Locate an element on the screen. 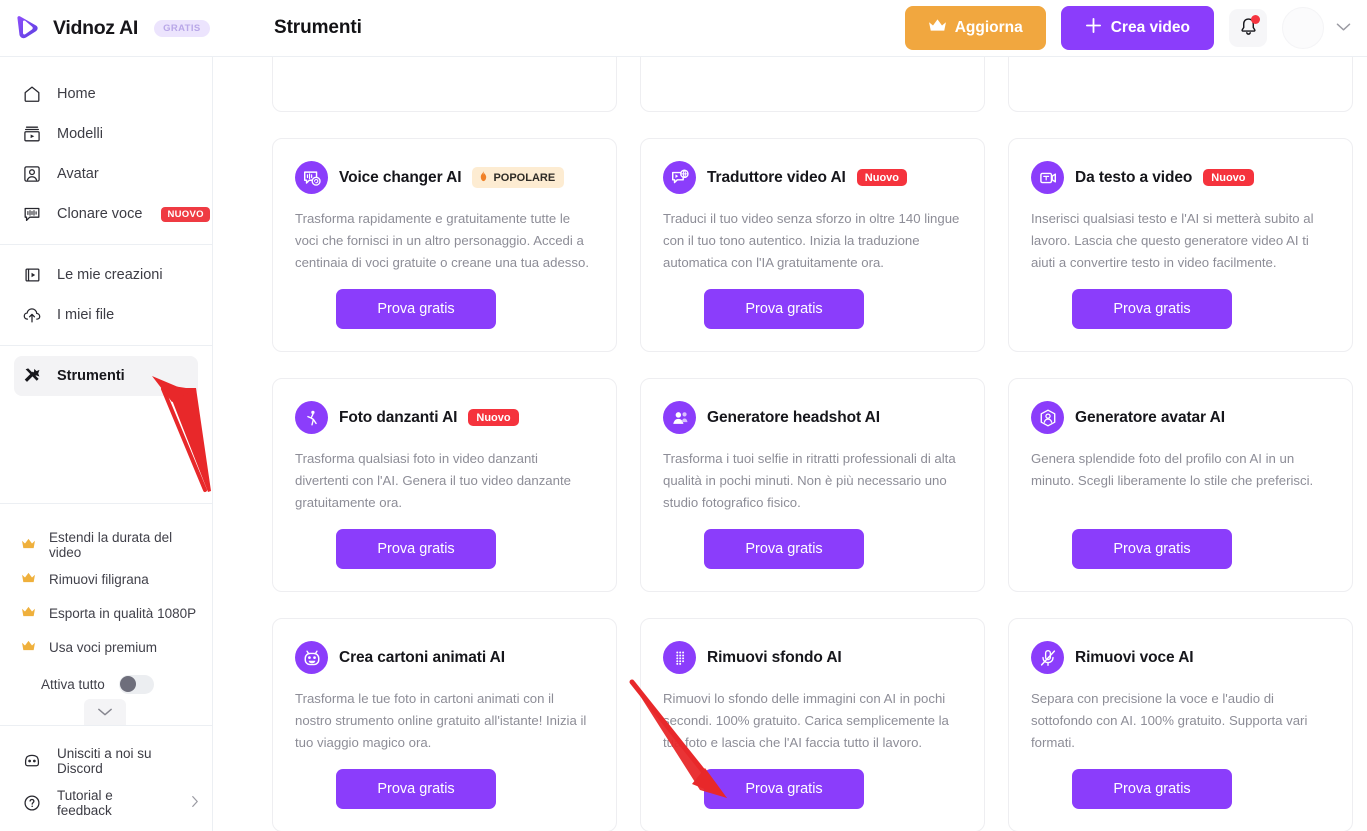  premium-item-rimuovi-filigrana: Rimuovi filigrana is located at coordinates (106, 579).